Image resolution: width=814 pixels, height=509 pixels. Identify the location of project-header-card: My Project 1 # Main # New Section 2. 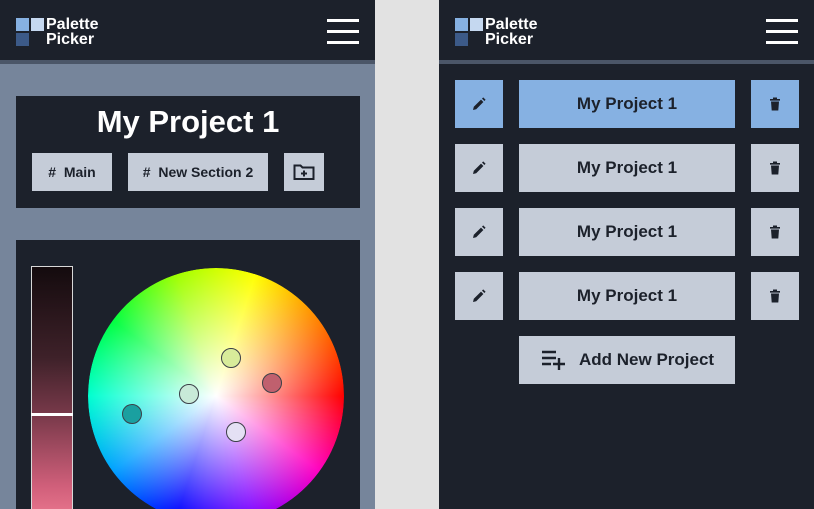
(188, 152).